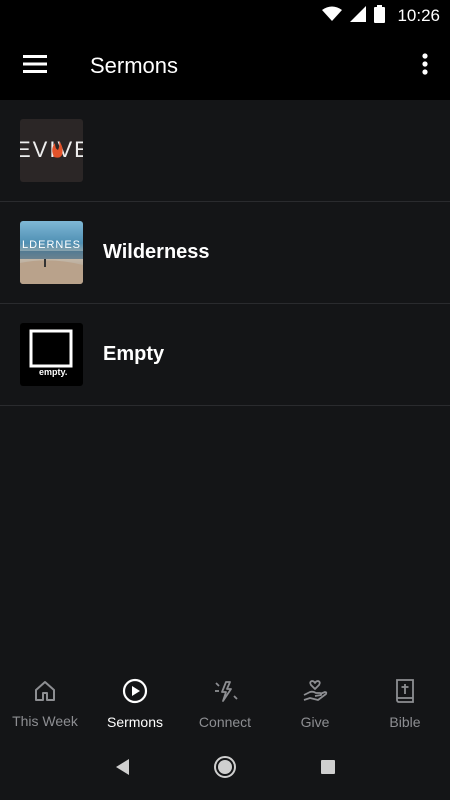 The width and height of the screenshot is (450, 800). I want to click on clock: 10:26, so click(418, 15).